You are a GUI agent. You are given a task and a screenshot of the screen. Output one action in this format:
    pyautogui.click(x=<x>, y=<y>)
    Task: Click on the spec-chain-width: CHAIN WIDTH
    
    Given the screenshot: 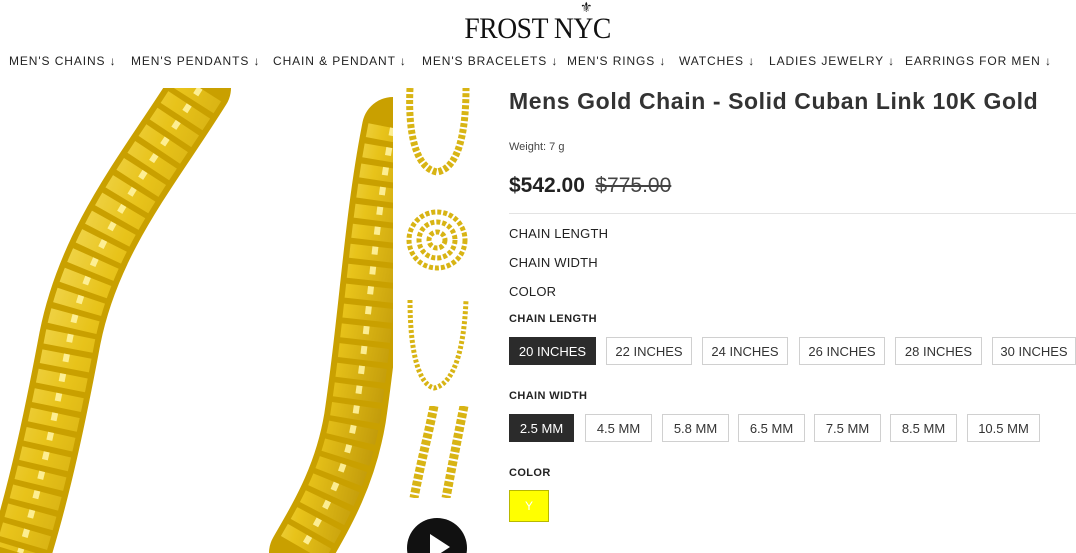 What is the action you would take?
    pyautogui.click(x=553, y=262)
    